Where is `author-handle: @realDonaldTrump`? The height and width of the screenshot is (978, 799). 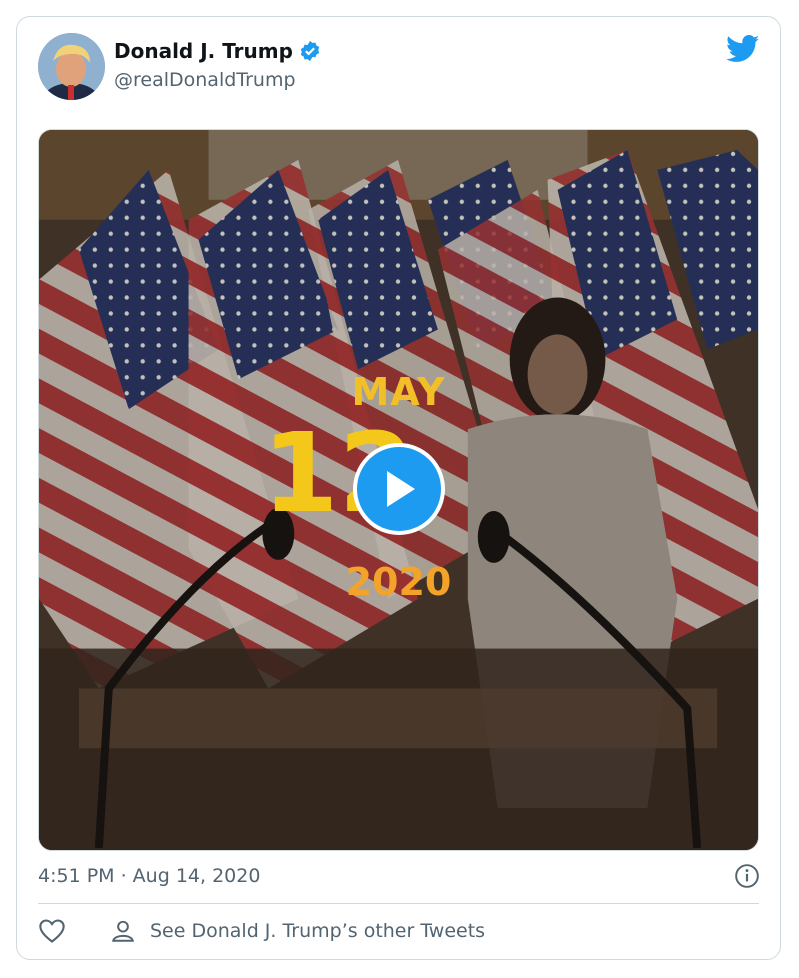 author-handle: @realDonaldTrump is located at coordinates (205, 80).